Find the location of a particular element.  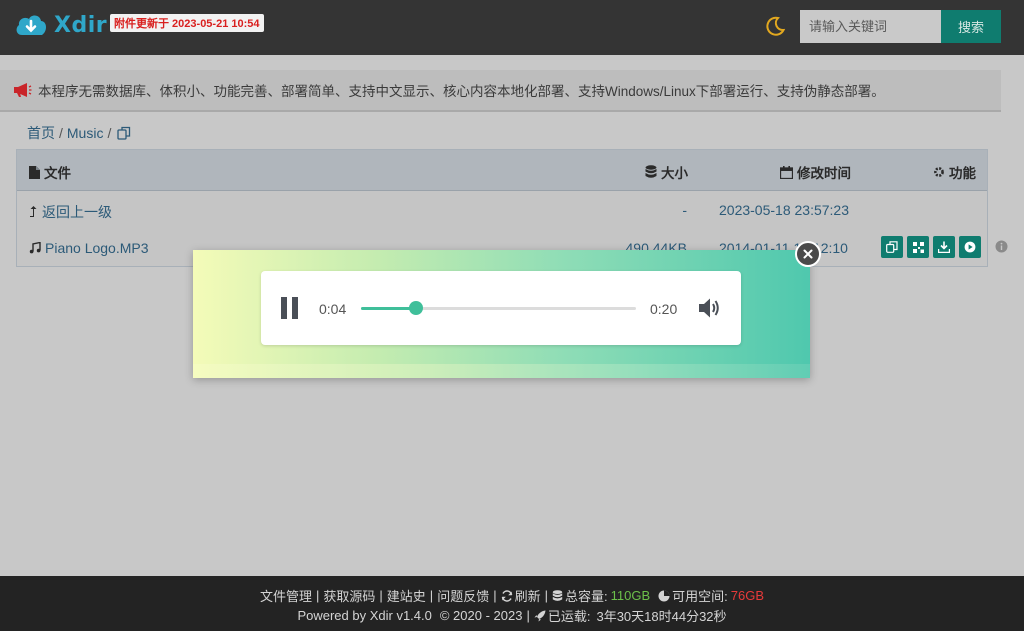

refresh-icon is located at coordinates (506, 595).